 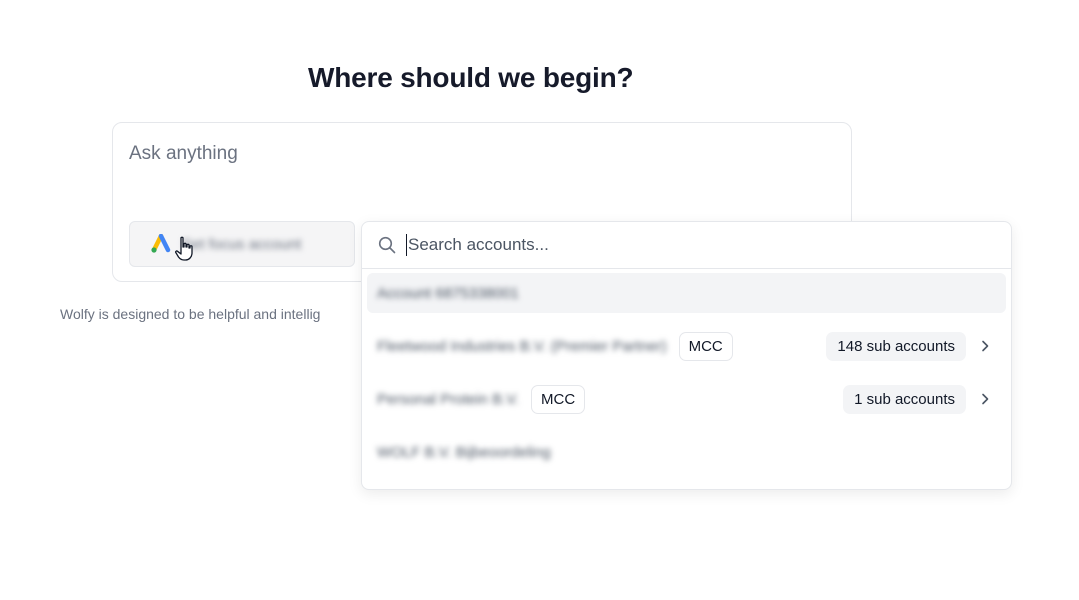 I want to click on row-actions: 148 sub accounts, so click(x=909, y=346).